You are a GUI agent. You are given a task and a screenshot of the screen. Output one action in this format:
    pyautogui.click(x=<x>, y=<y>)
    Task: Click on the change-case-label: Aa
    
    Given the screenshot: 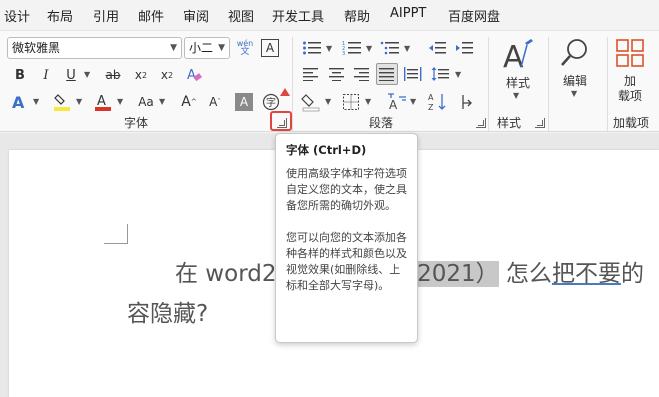 What is the action you would take?
    pyautogui.click(x=146, y=102)
    